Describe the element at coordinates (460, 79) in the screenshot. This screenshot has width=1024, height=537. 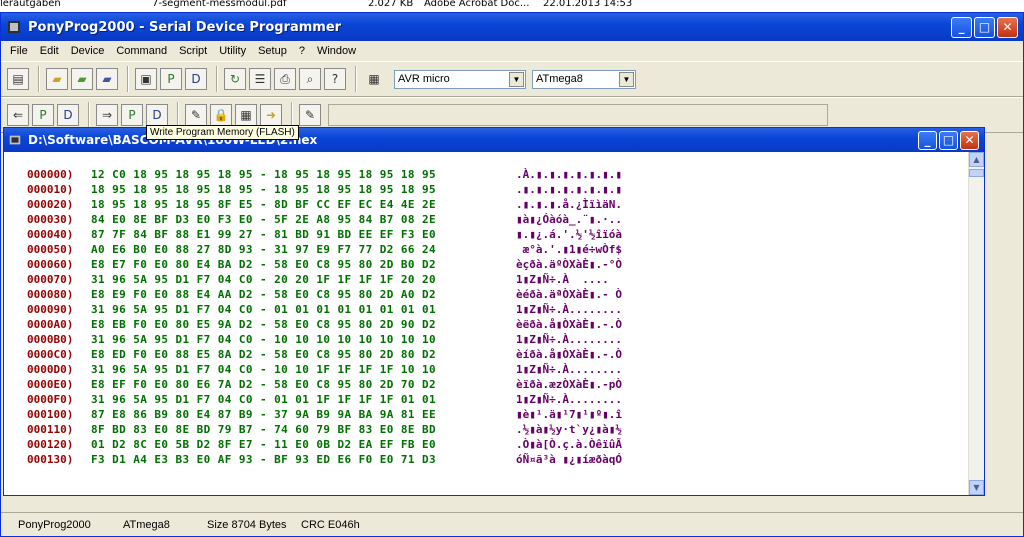
I see `device-family-select: AVR micro ▼` at that location.